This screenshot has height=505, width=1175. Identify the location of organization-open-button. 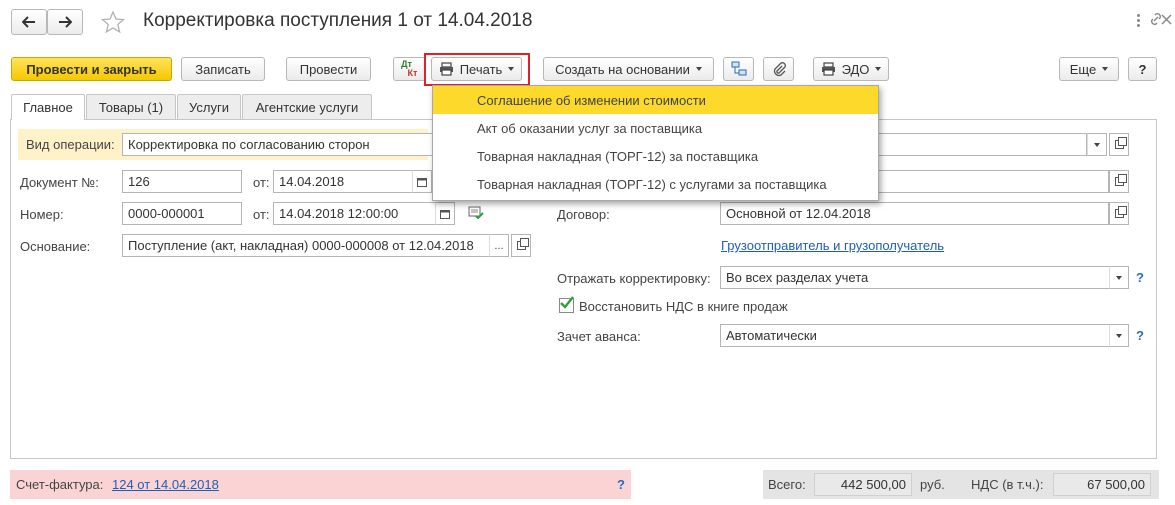
(1119, 181).